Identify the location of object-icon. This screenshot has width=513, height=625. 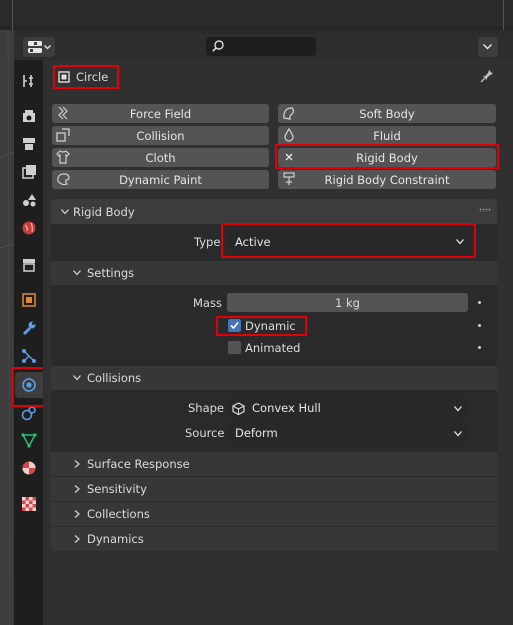
(29, 300).